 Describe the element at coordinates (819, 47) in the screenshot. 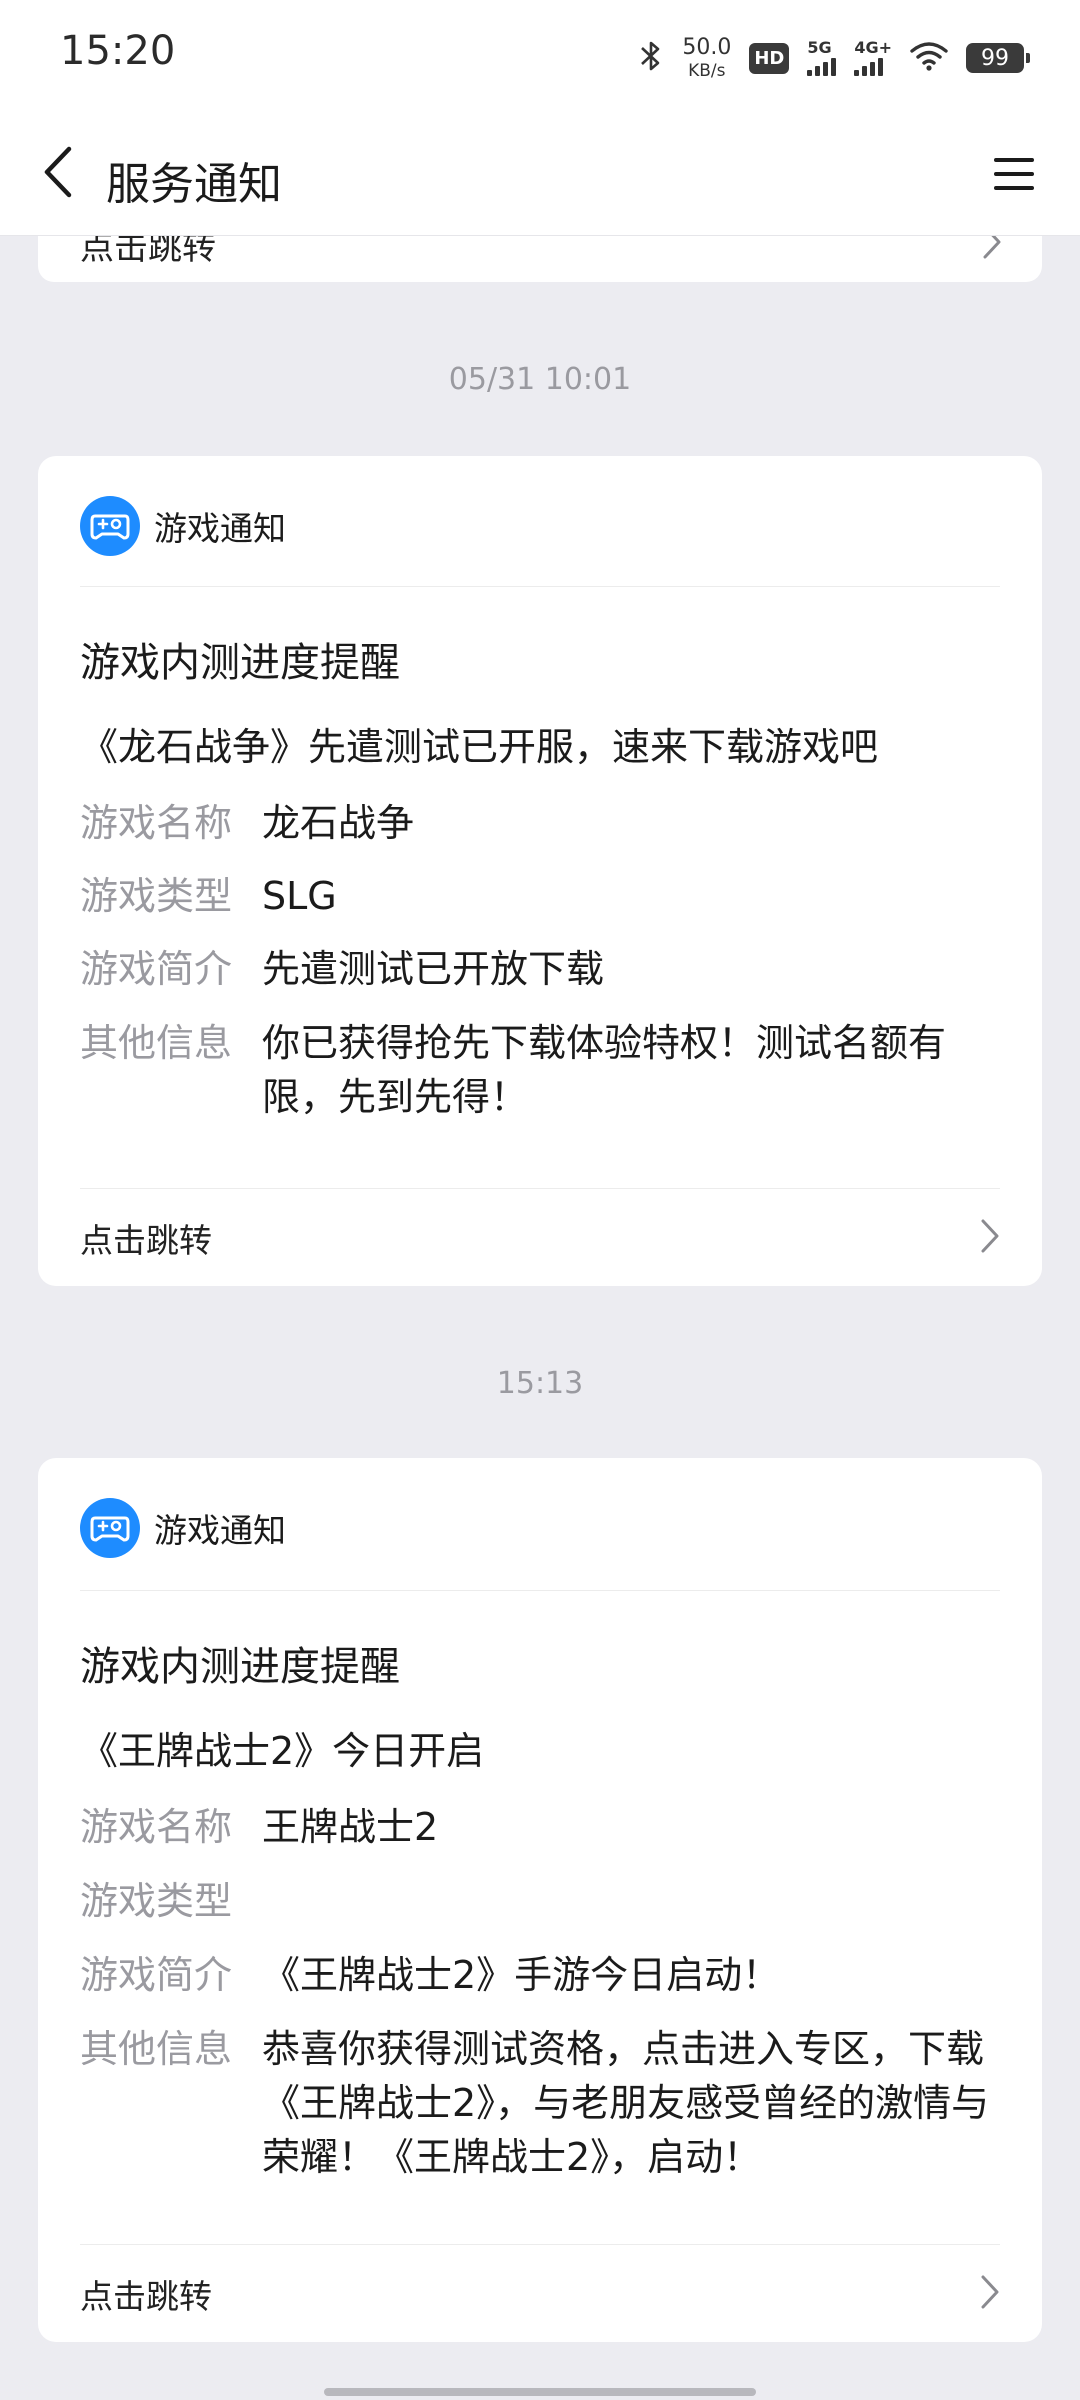

I see `net1-label: 5G` at that location.